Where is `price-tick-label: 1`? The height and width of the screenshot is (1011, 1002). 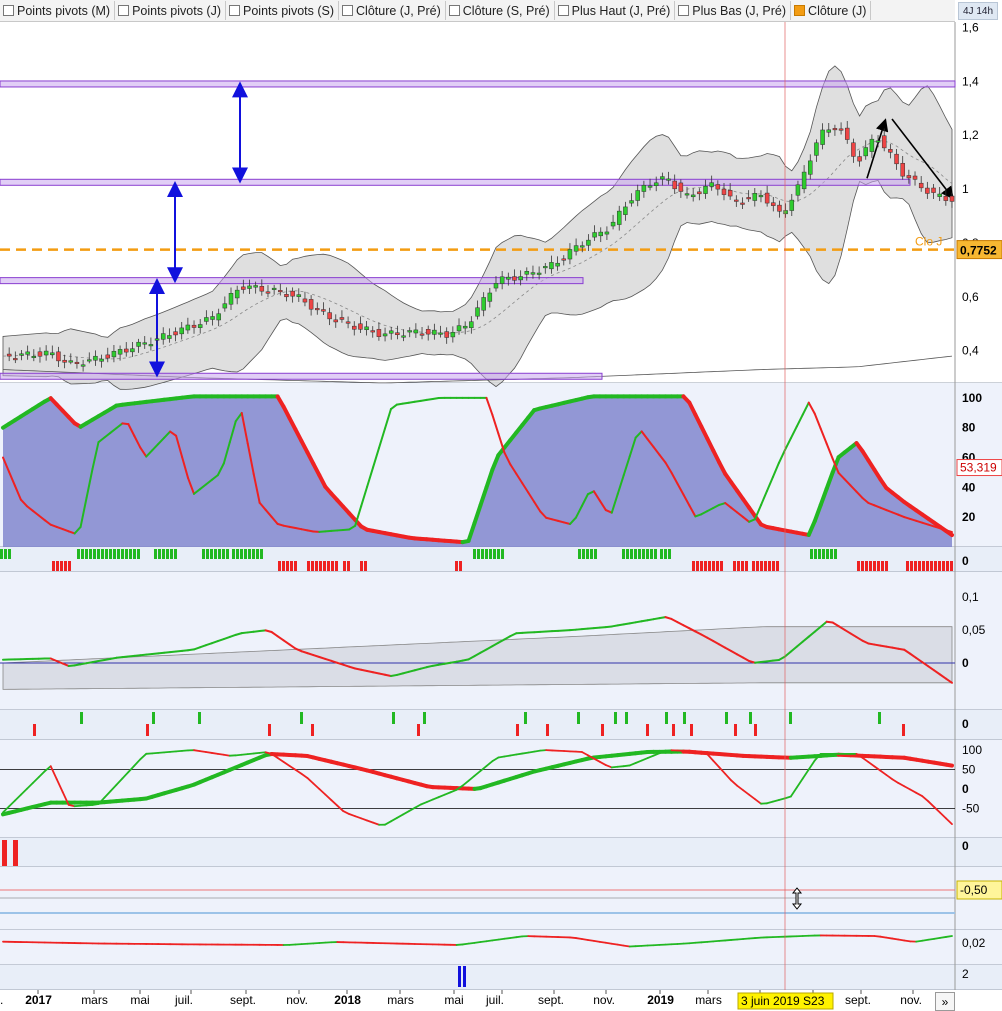
price-tick-label: 1 is located at coordinates (965, 189).